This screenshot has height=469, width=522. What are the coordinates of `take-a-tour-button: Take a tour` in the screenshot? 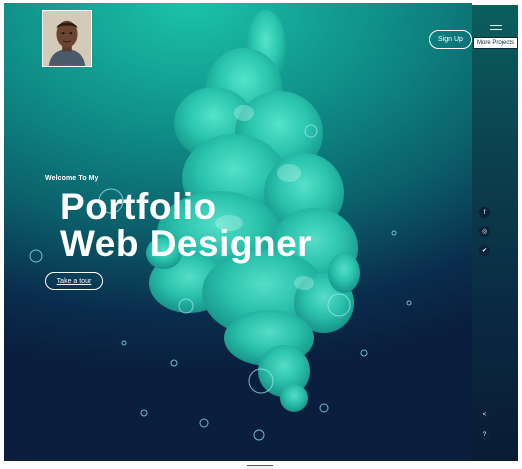 It's located at (74, 281).